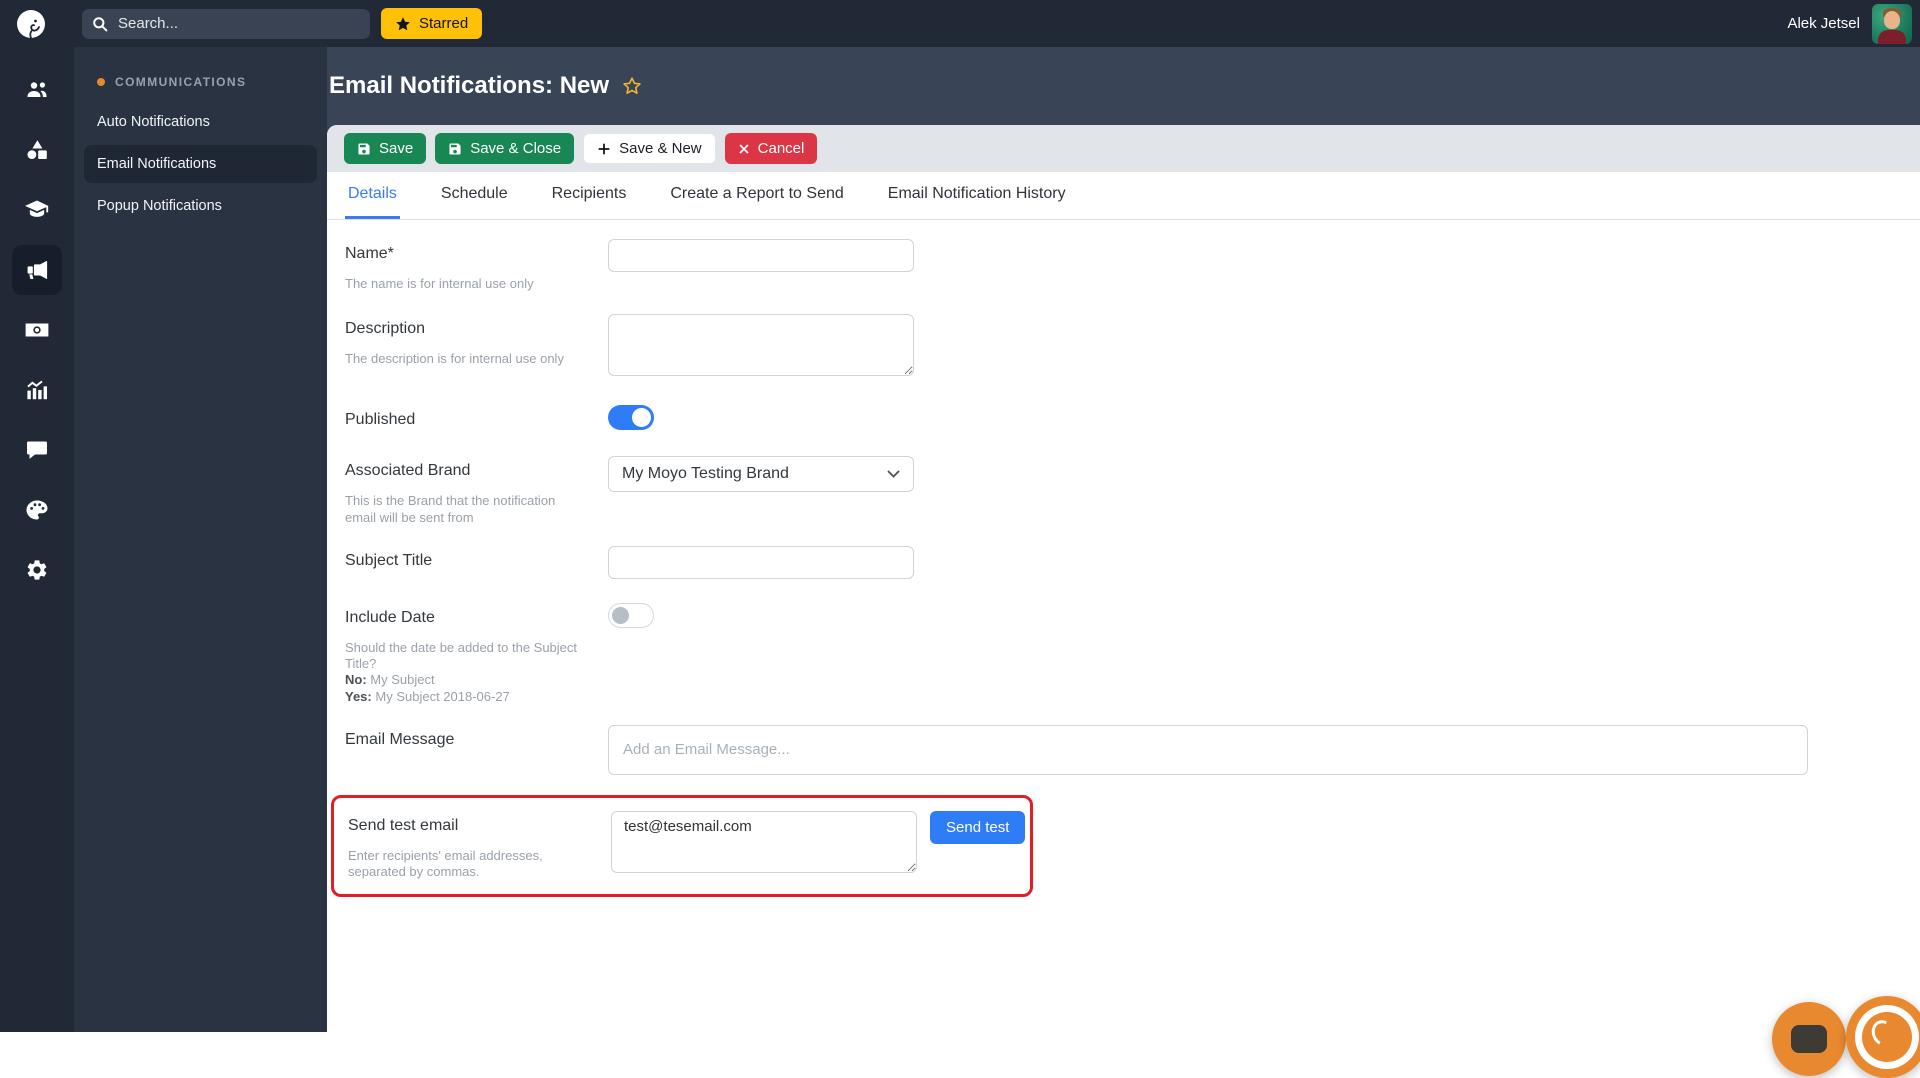 This screenshot has width=1920, height=1078. Describe the element at coordinates (37, 390) in the screenshot. I see `rail-item-analytics` at that location.